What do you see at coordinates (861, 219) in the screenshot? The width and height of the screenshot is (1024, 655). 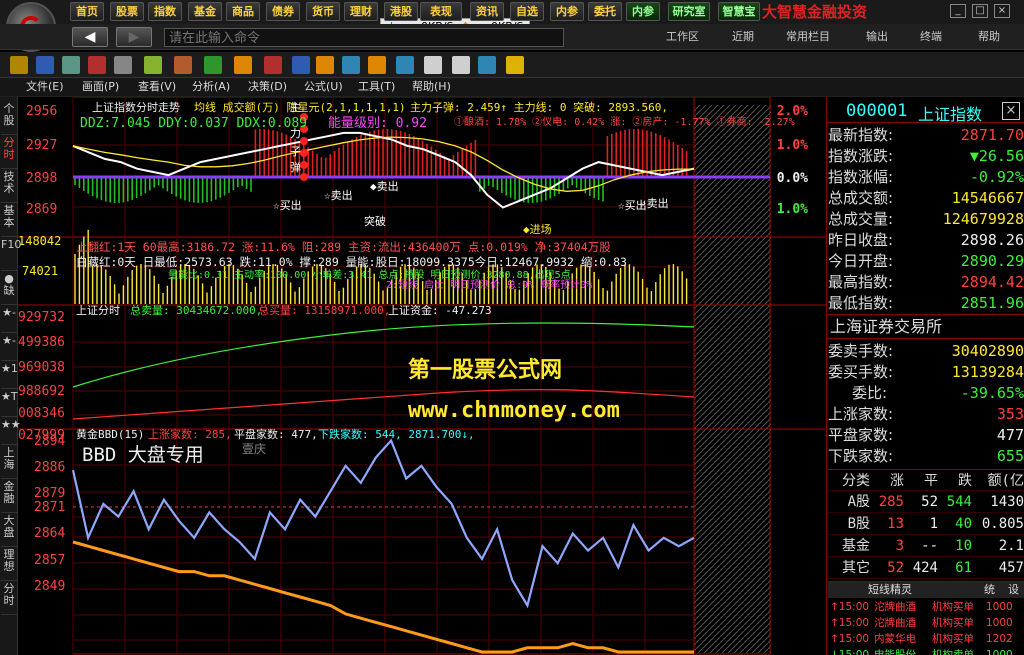 I see `quote-key: 总成交量:` at bounding box center [861, 219].